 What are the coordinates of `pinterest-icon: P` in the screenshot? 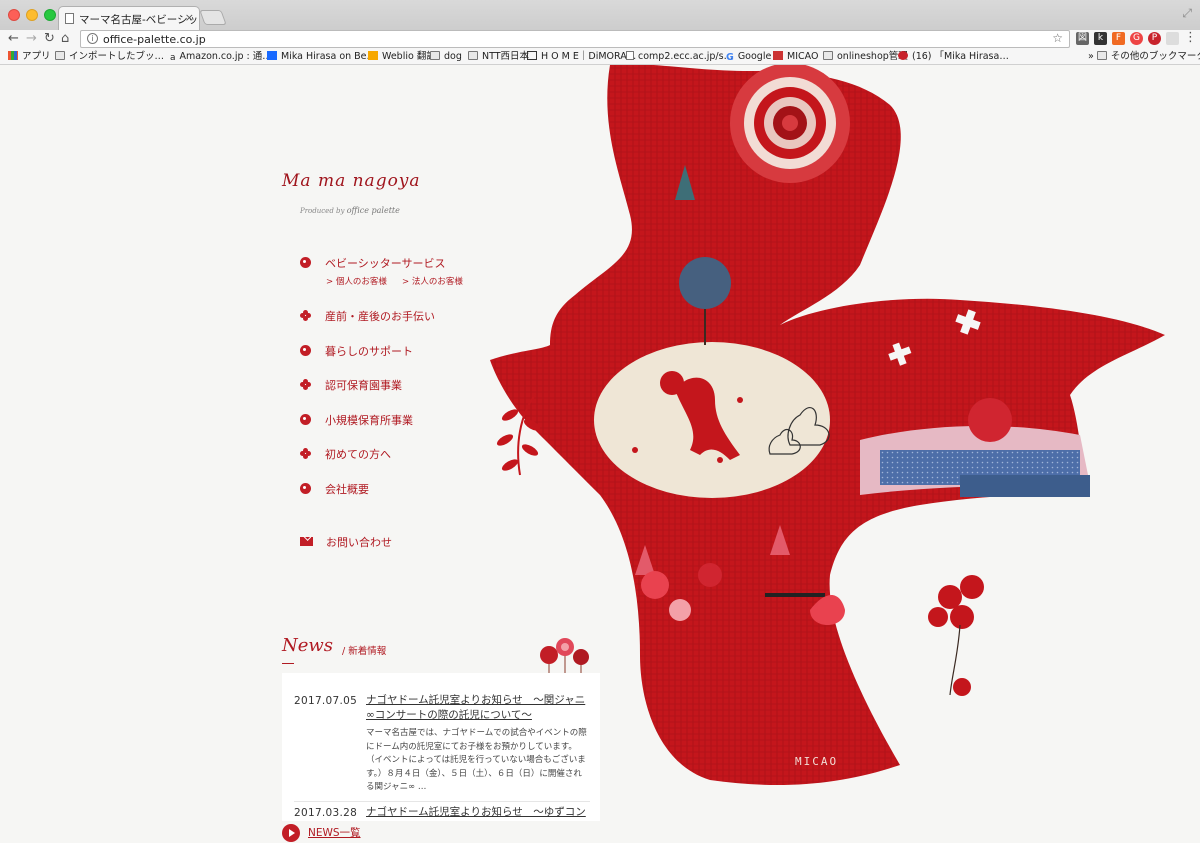 It's located at (1154, 38).